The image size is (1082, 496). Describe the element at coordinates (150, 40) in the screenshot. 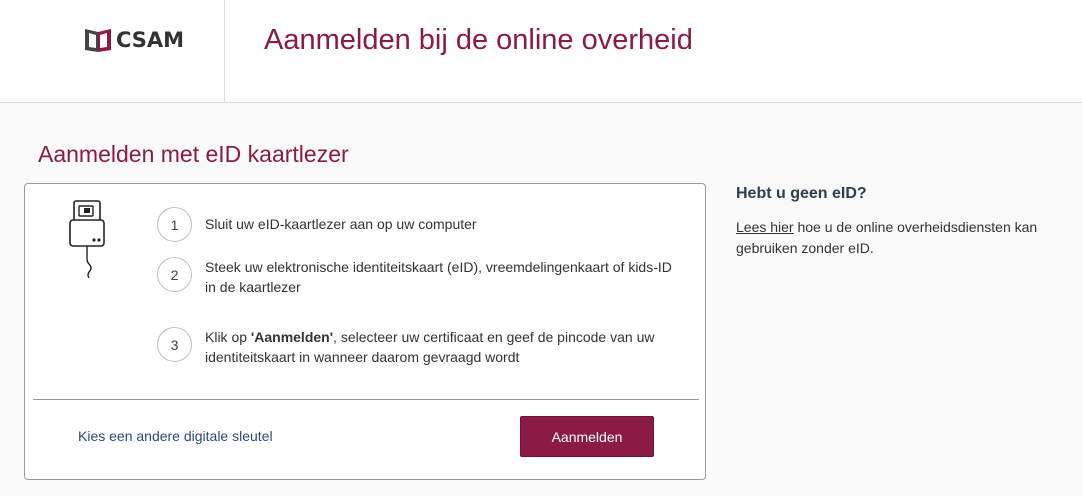

I see `logo-text: CSAM` at that location.